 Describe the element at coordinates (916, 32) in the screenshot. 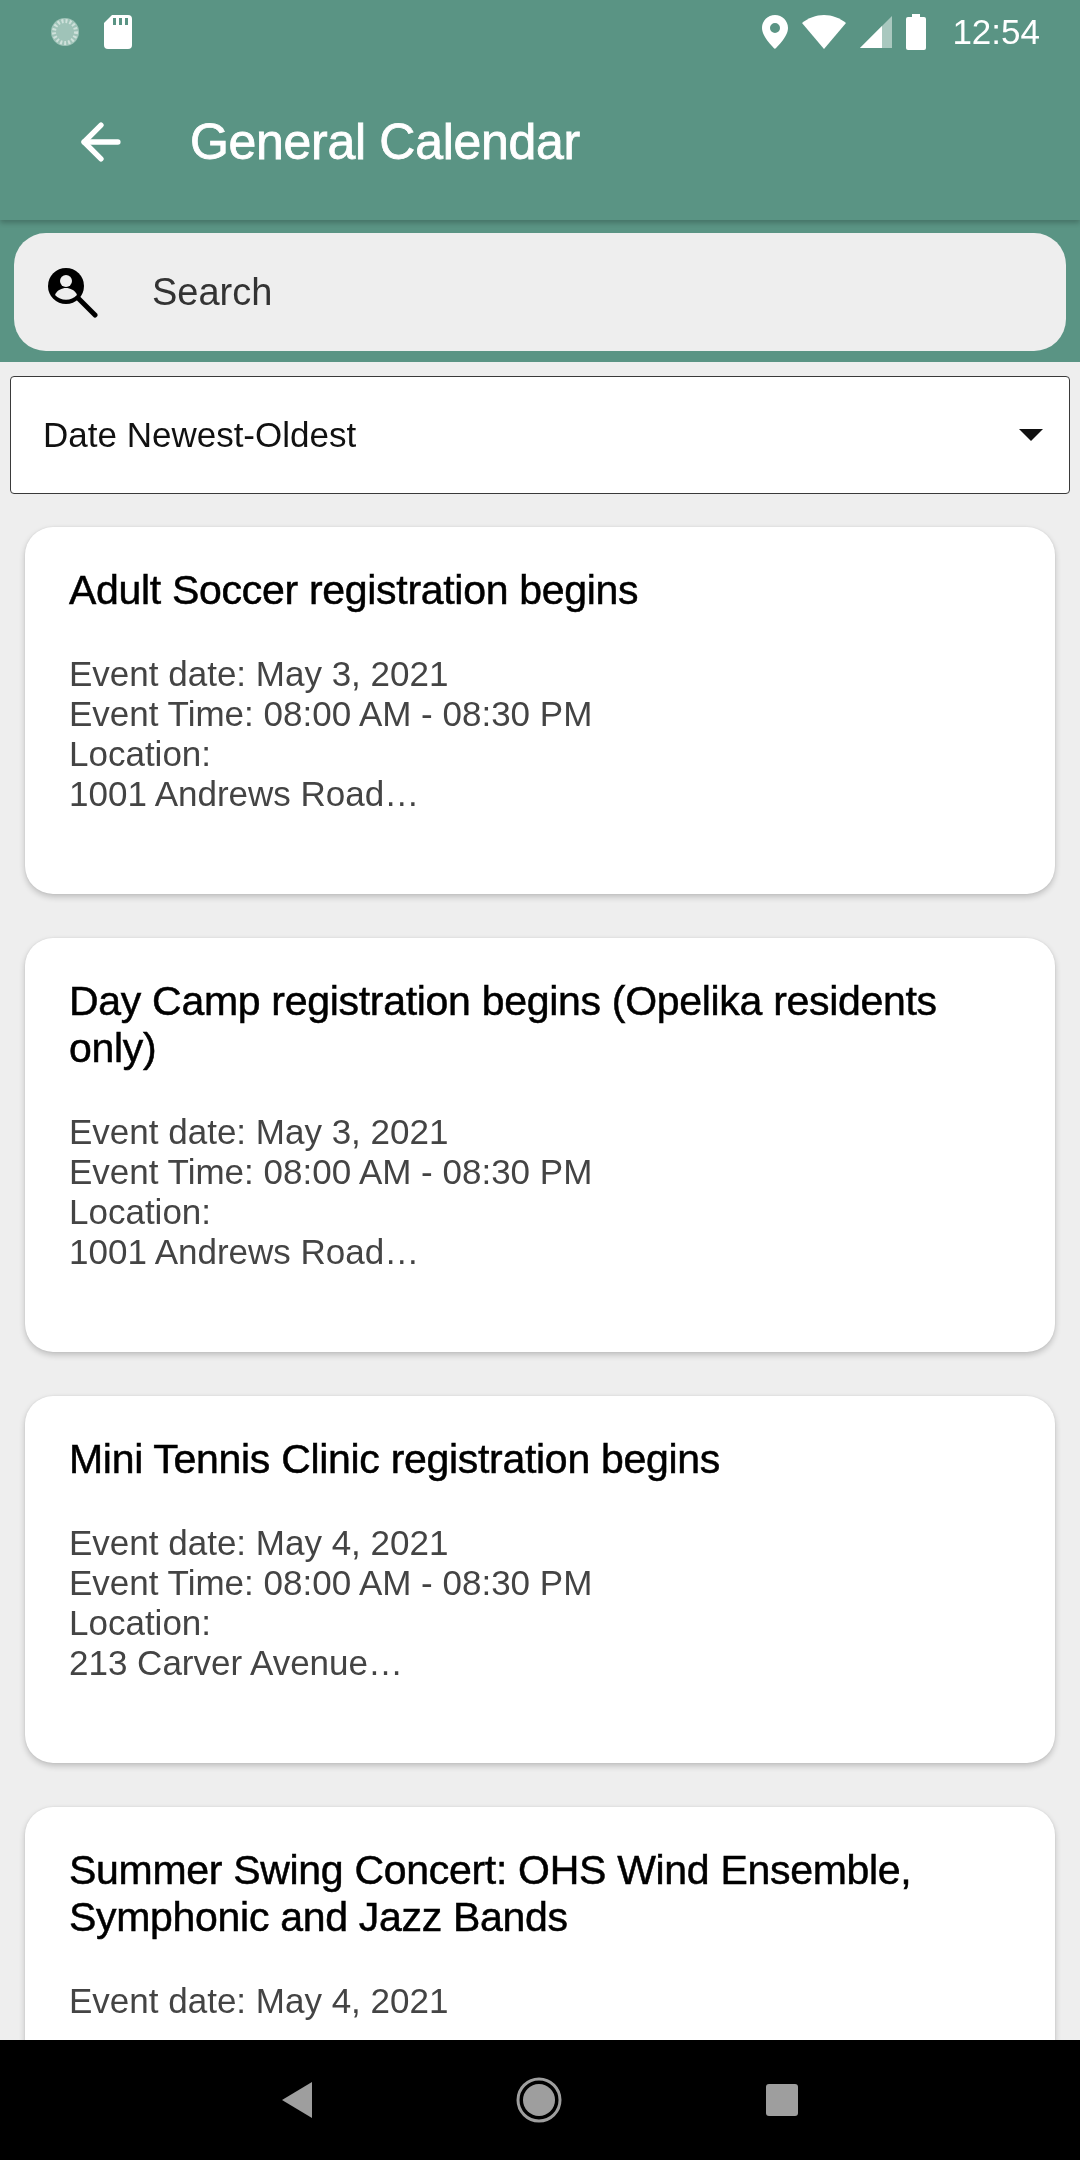

I see `battery-icon` at that location.